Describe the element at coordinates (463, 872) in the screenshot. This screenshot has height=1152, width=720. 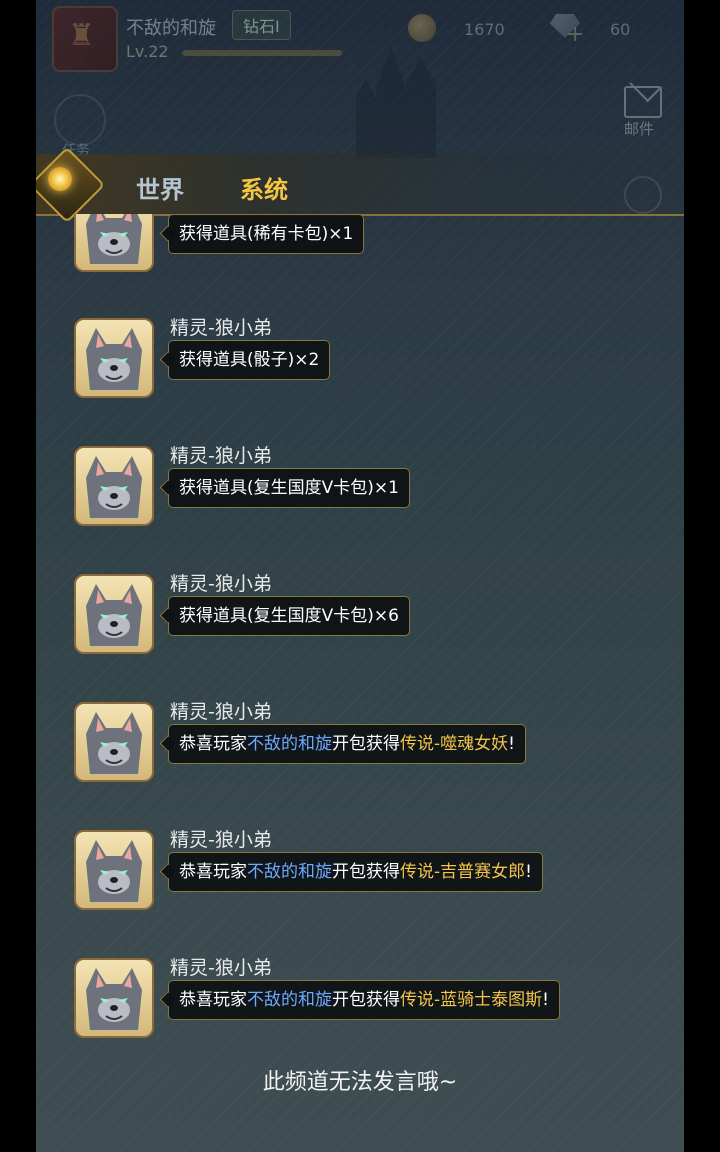
I see `card-name-highlight: 传说-吉普赛女郎` at that location.